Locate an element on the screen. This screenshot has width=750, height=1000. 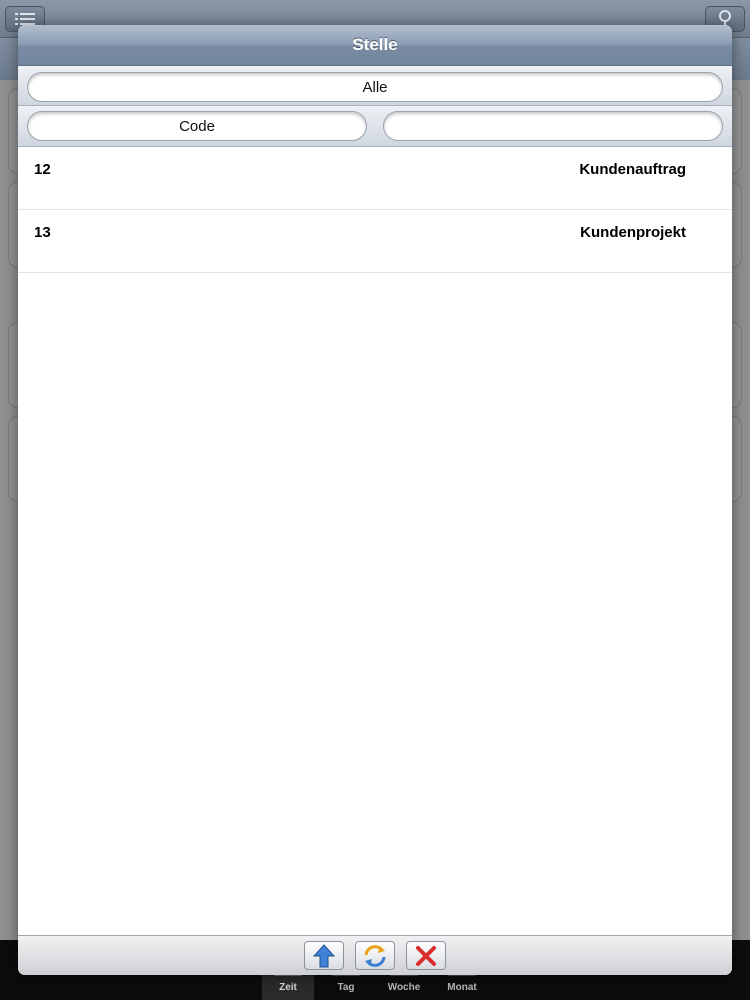
tab-zeit: Zeit is located at coordinates (288, 986).